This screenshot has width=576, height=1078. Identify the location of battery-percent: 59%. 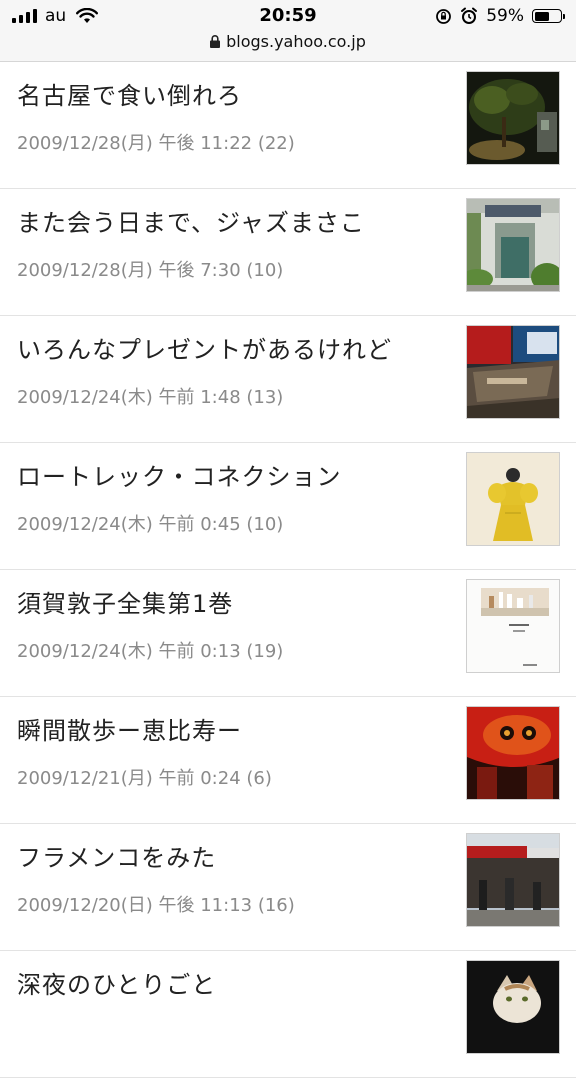
(505, 16).